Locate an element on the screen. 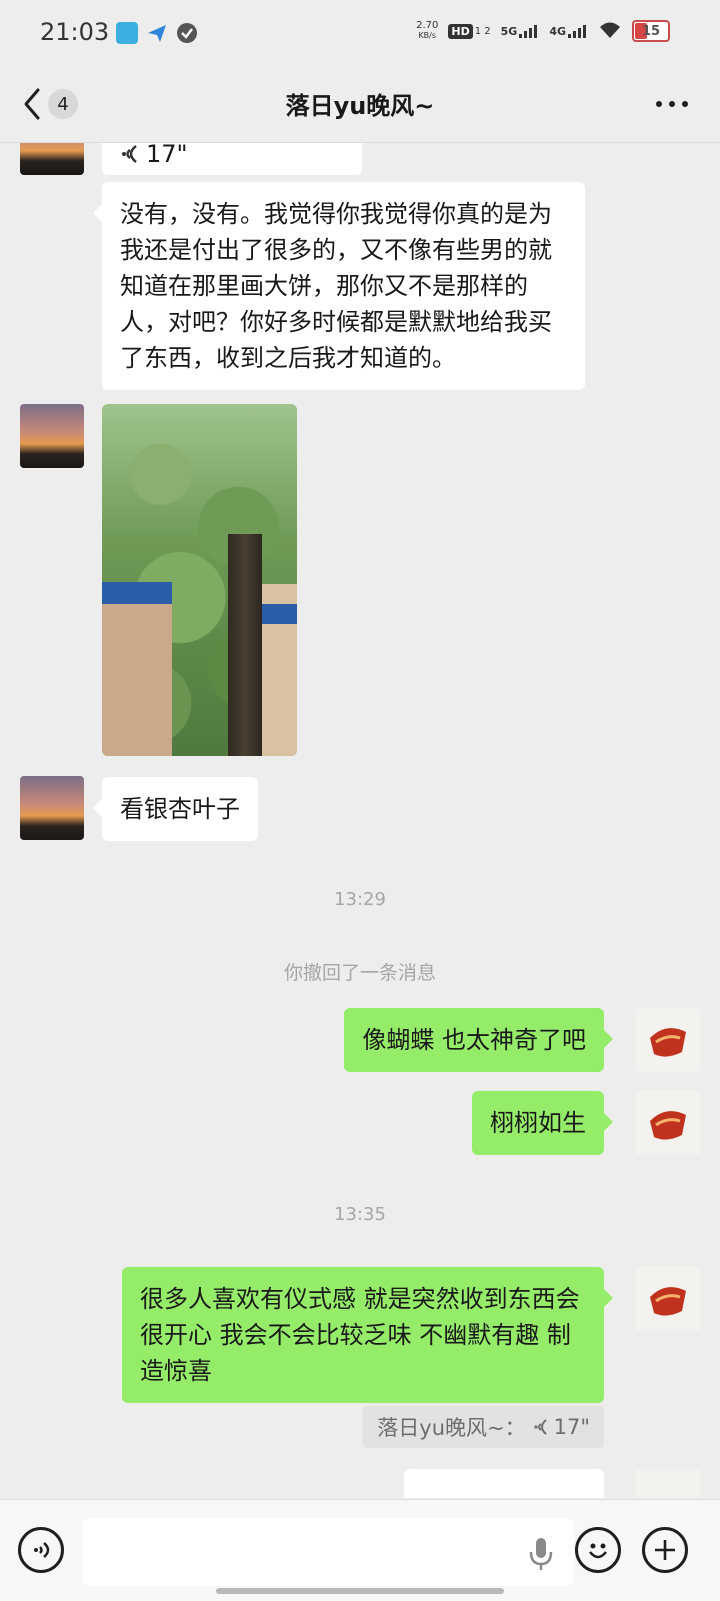 This screenshot has height=1601, width=720. hd-icon: HD 1 2 is located at coordinates (469, 31).